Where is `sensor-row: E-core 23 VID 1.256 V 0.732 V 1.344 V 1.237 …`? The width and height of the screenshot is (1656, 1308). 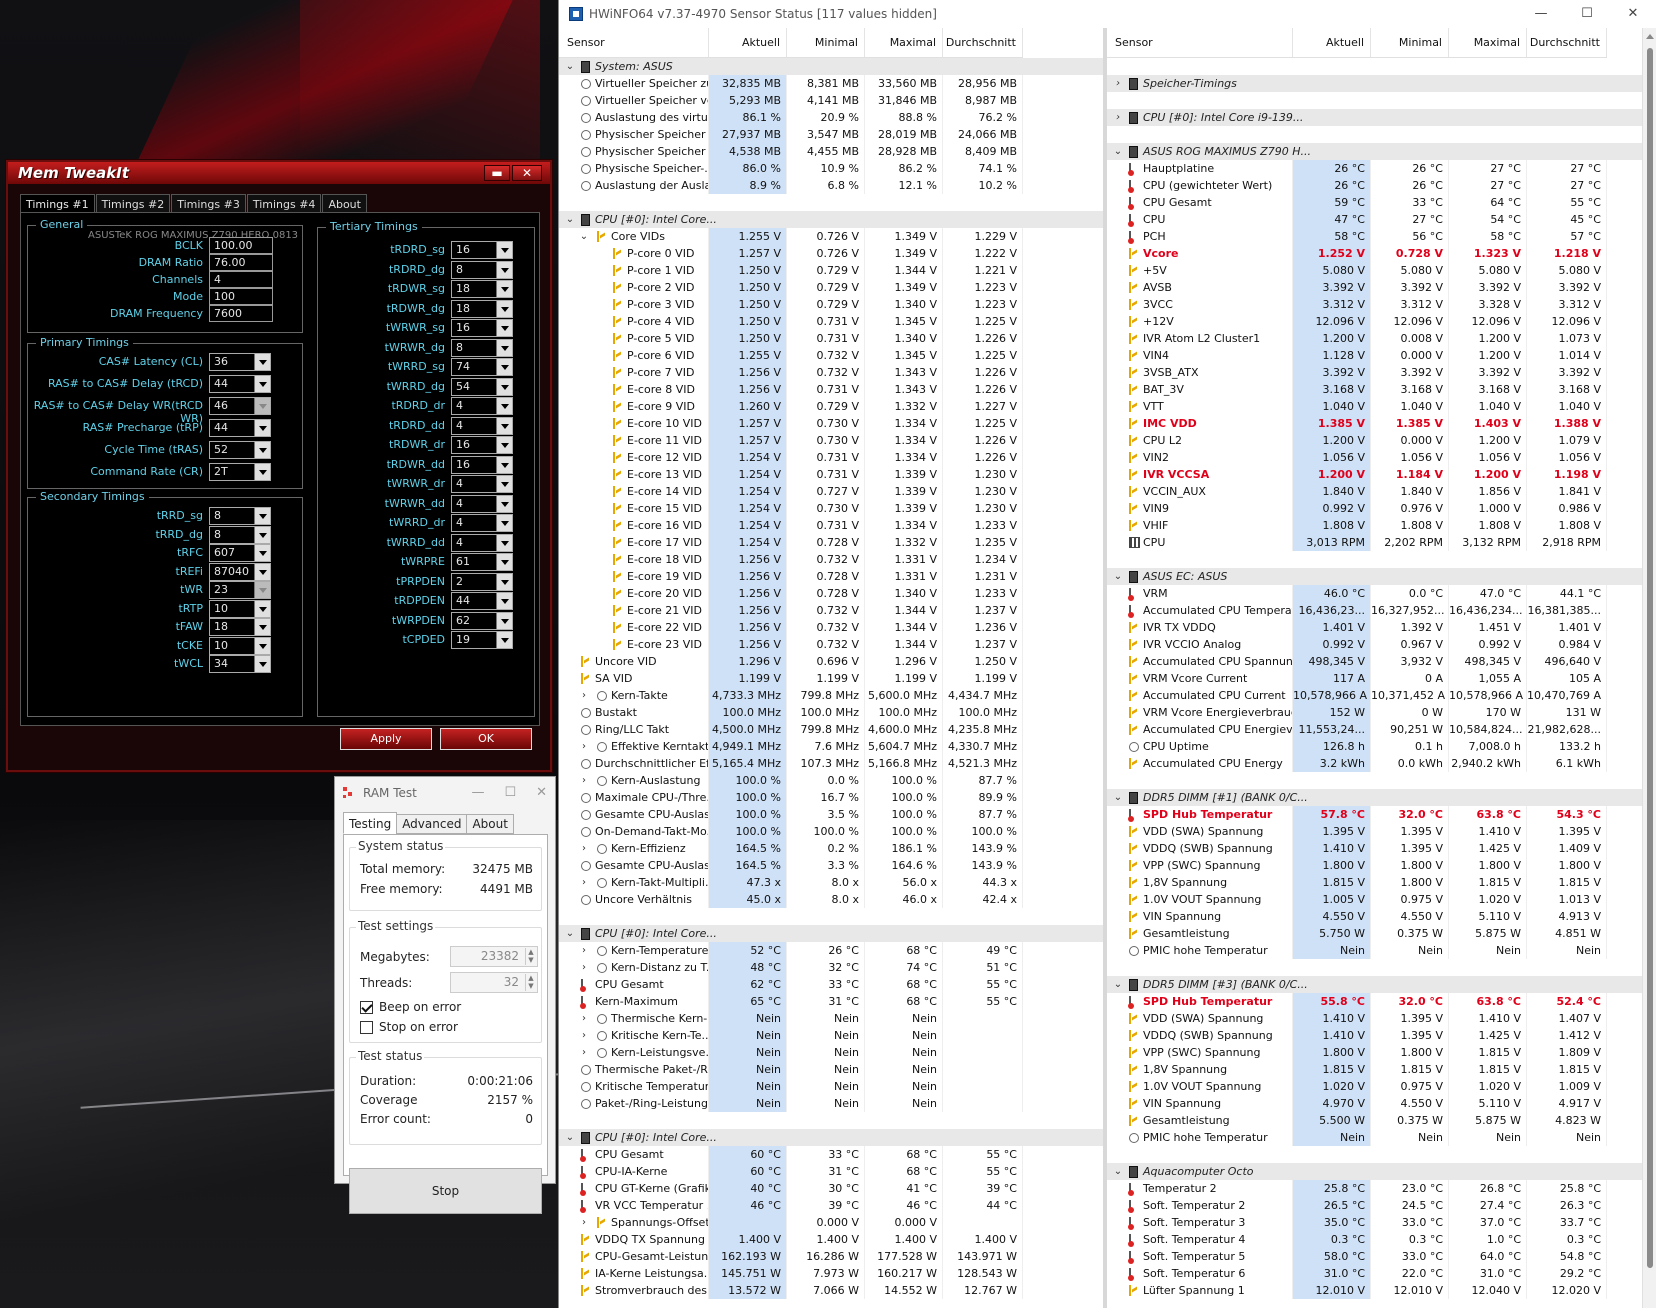 sensor-row: E-core 23 VID 1.256 V 0.732 V 1.344 V 1.237 … is located at coordinates (831, 644).